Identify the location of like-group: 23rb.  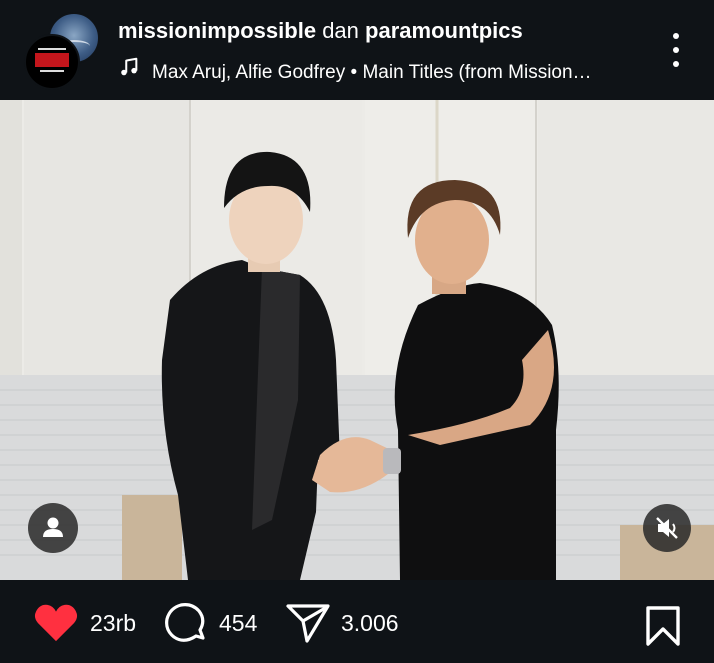
(84, 623).